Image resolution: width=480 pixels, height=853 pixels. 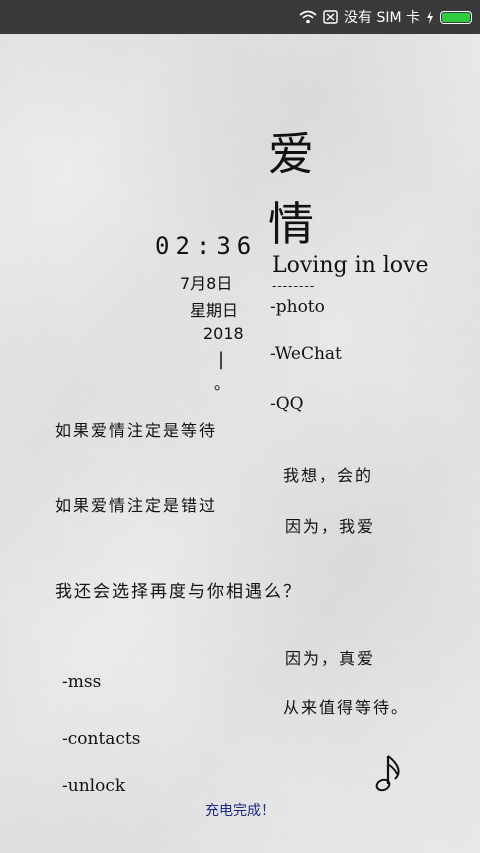 What do you see at coordinates (328, 475) in the screenshot?
I see `poem-right-1: 我想，会的` at bounding box center [328, 475].